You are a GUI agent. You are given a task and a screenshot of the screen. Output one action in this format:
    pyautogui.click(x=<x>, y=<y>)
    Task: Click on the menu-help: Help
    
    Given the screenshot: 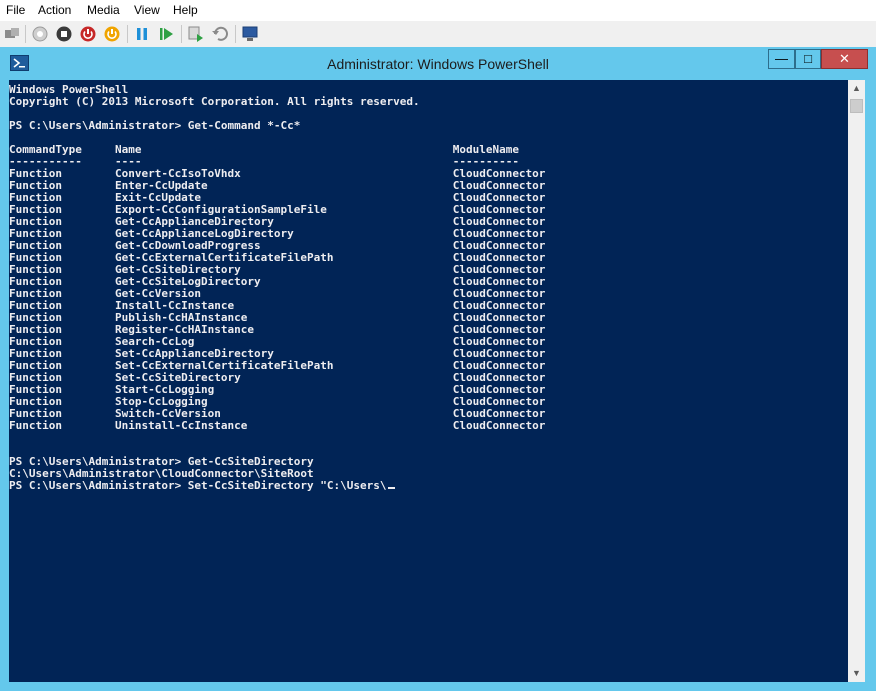 What is the action you would take?
    pyautogui.click(x=185, y=10)
    